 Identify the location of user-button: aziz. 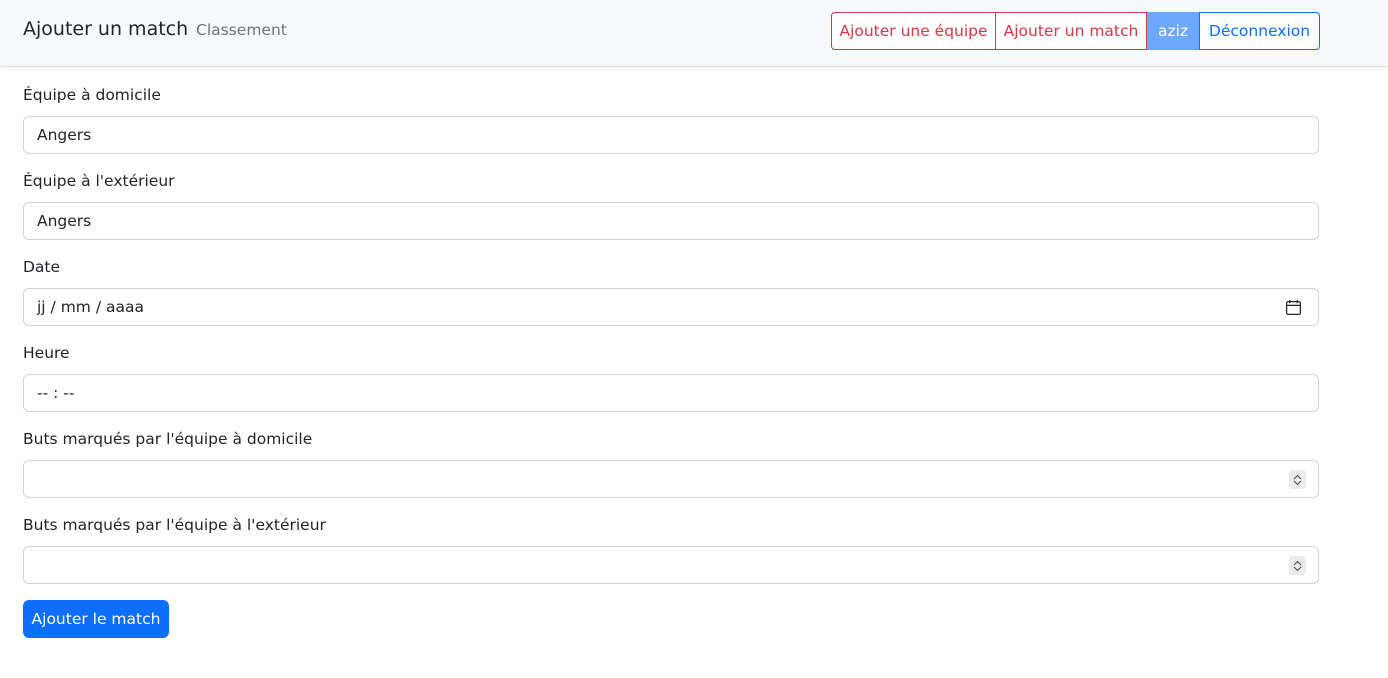
(1173, 31).